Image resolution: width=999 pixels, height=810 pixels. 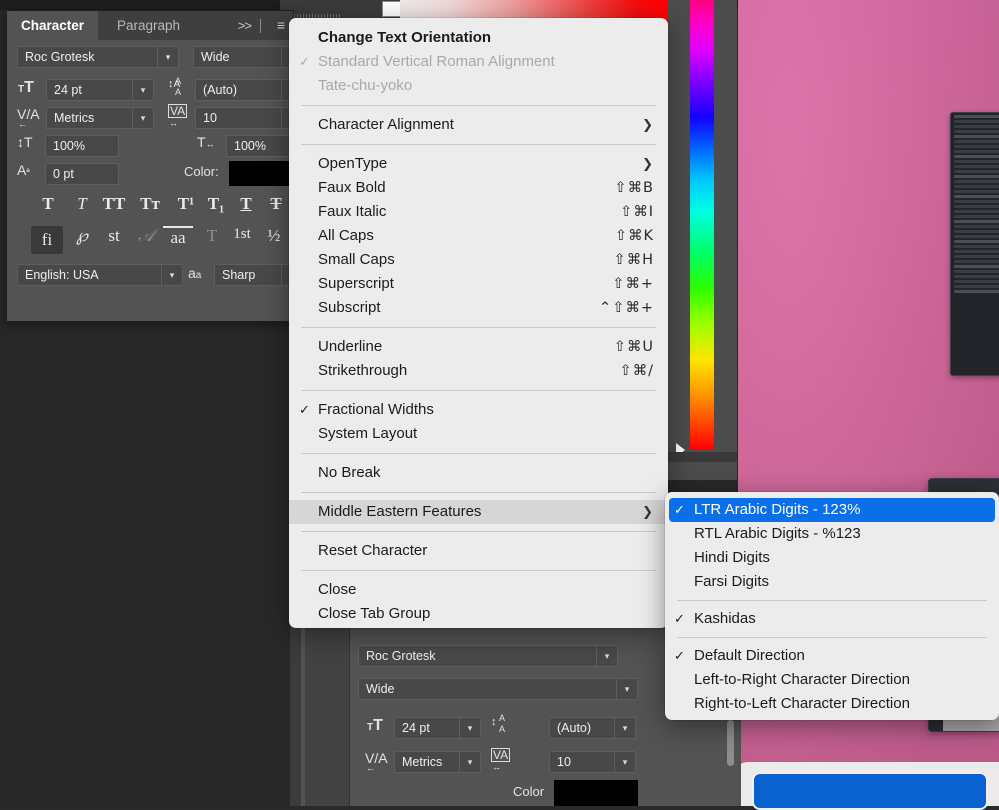 I want to click on submenu-item: RTL Arabic Digits - %123, so click(x=832, y=534).